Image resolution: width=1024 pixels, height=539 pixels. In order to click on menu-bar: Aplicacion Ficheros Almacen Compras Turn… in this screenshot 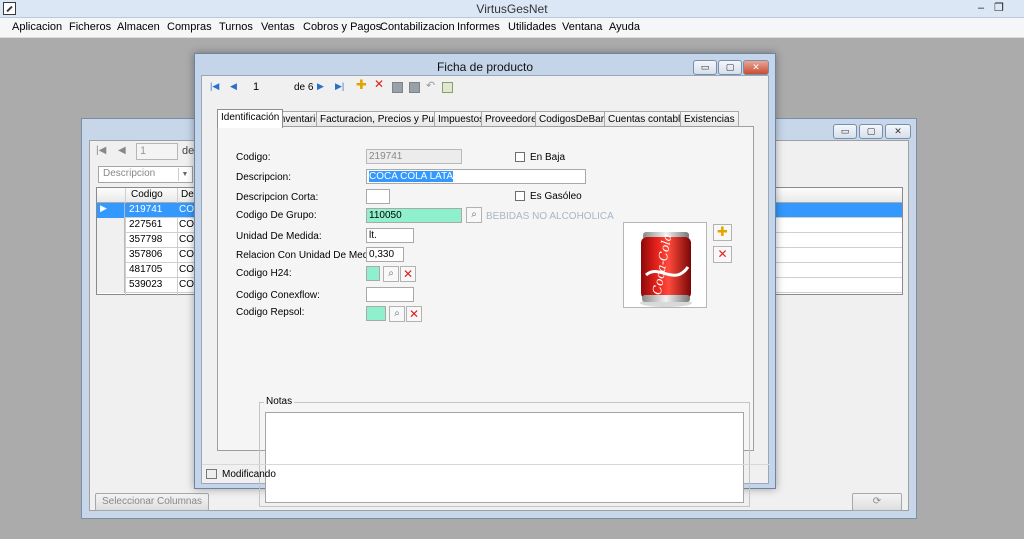, I will do `click(512, 28)`.